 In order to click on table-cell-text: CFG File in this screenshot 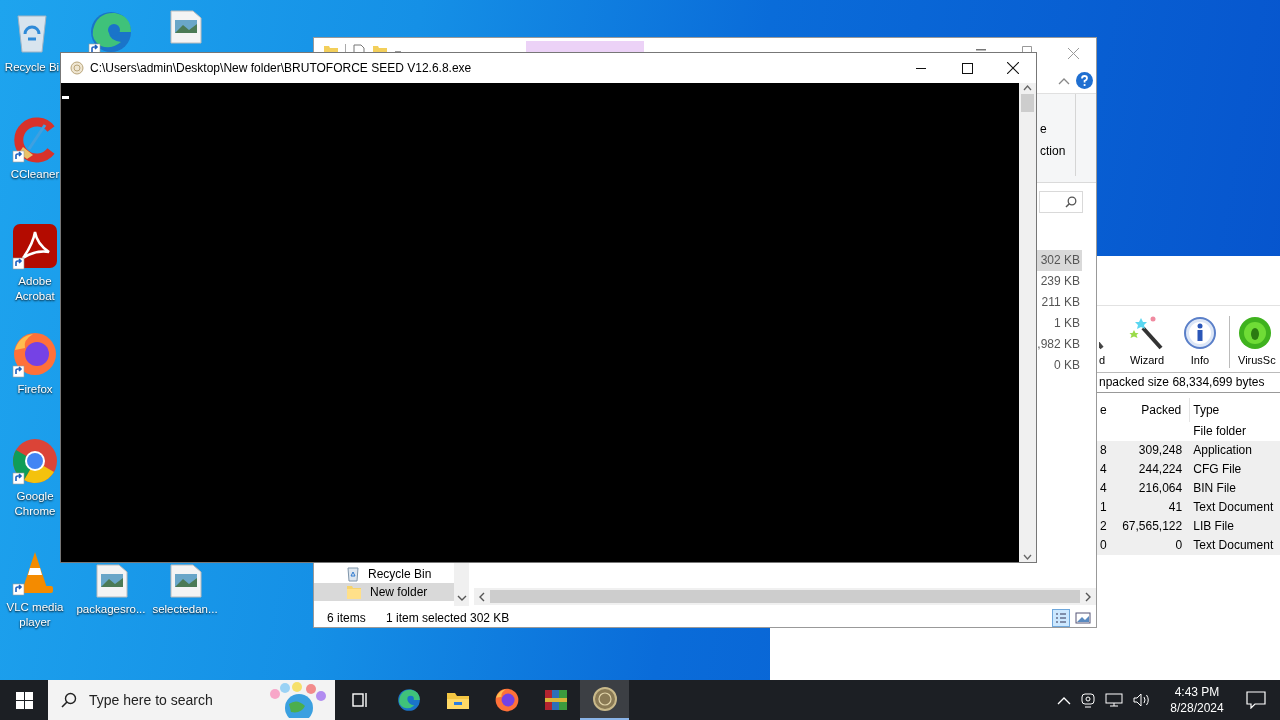, I will do `click(1217, 469)`.